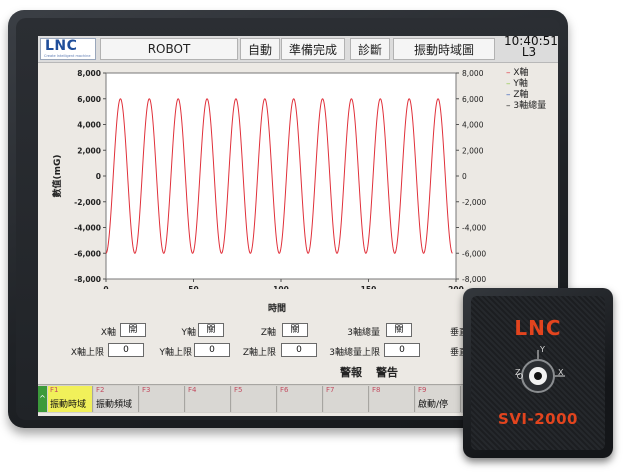 The width and height of the screenshot is (623, 473). I want to click on y-tick-label-right: 2,000, so click(473, 150).